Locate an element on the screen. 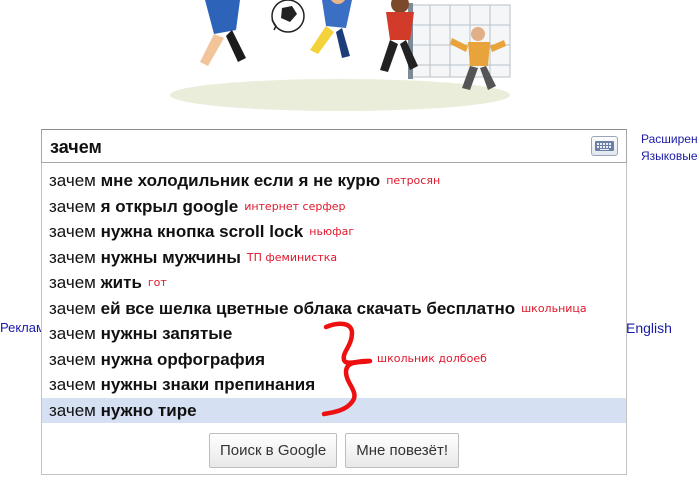 The image size is (700, 503). suggestion-completion: нужны запятые is located at coordinates (166, 333).